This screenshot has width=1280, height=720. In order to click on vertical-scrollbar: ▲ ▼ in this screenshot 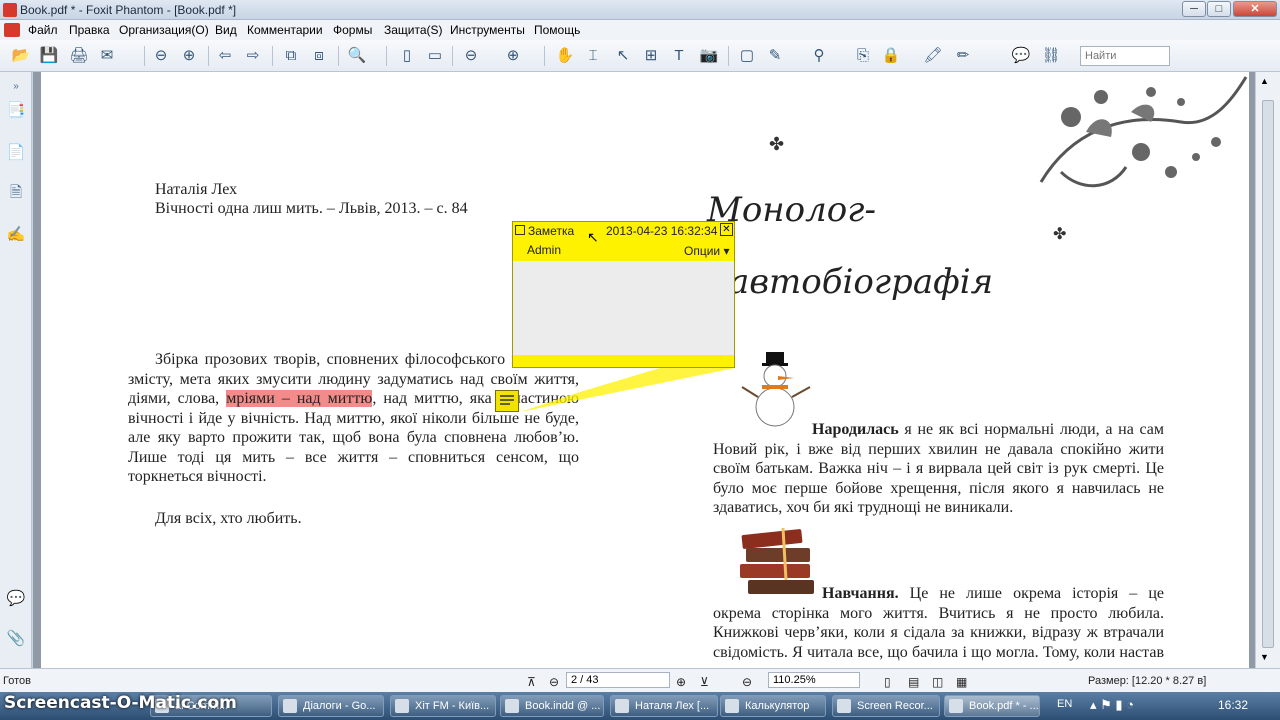, I will do `click(1267, 370)`.